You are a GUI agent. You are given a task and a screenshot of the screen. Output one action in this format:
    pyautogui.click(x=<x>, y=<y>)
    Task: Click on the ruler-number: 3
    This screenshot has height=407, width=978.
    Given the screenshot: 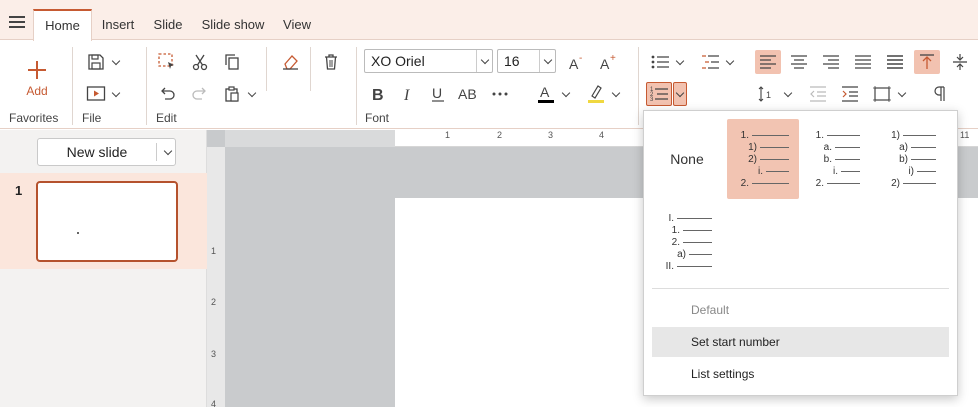 What is the action you would take?
    pyautogui.click(x=214, y=354)
    